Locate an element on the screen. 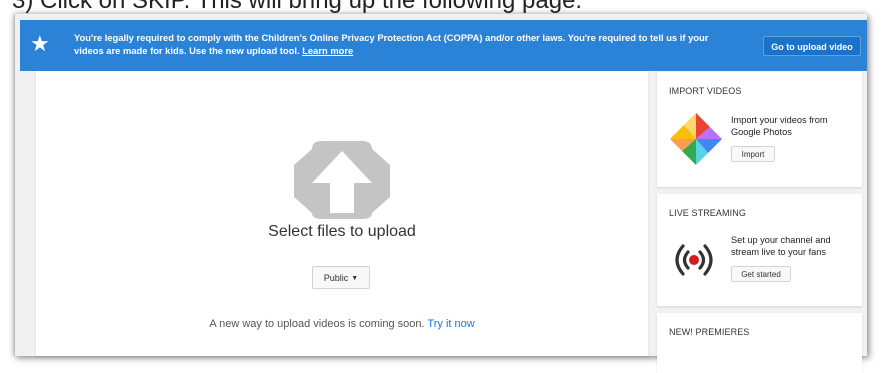  import-button: Import is located at coordinates (753, 154).